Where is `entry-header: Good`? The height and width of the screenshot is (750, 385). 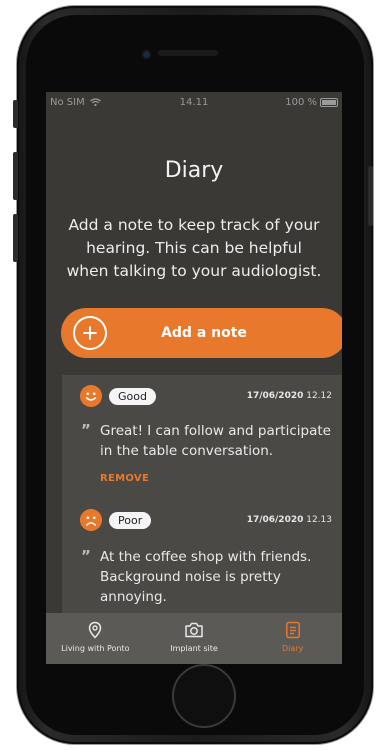
entry-header: Good is located at coordinates (118, 396).